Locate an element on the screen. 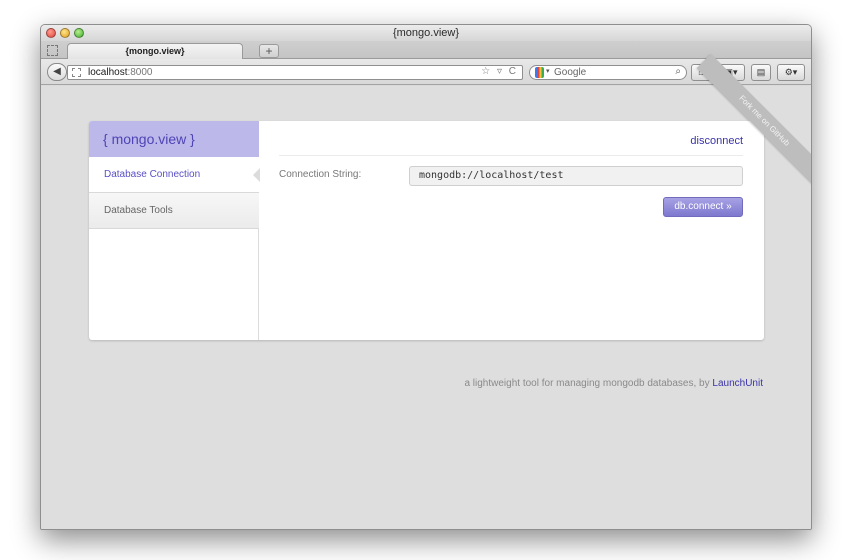 This screenshot has height=560, width=852. sidebar-item-database-connection: Database Connection is located at coordinates (174, 175).